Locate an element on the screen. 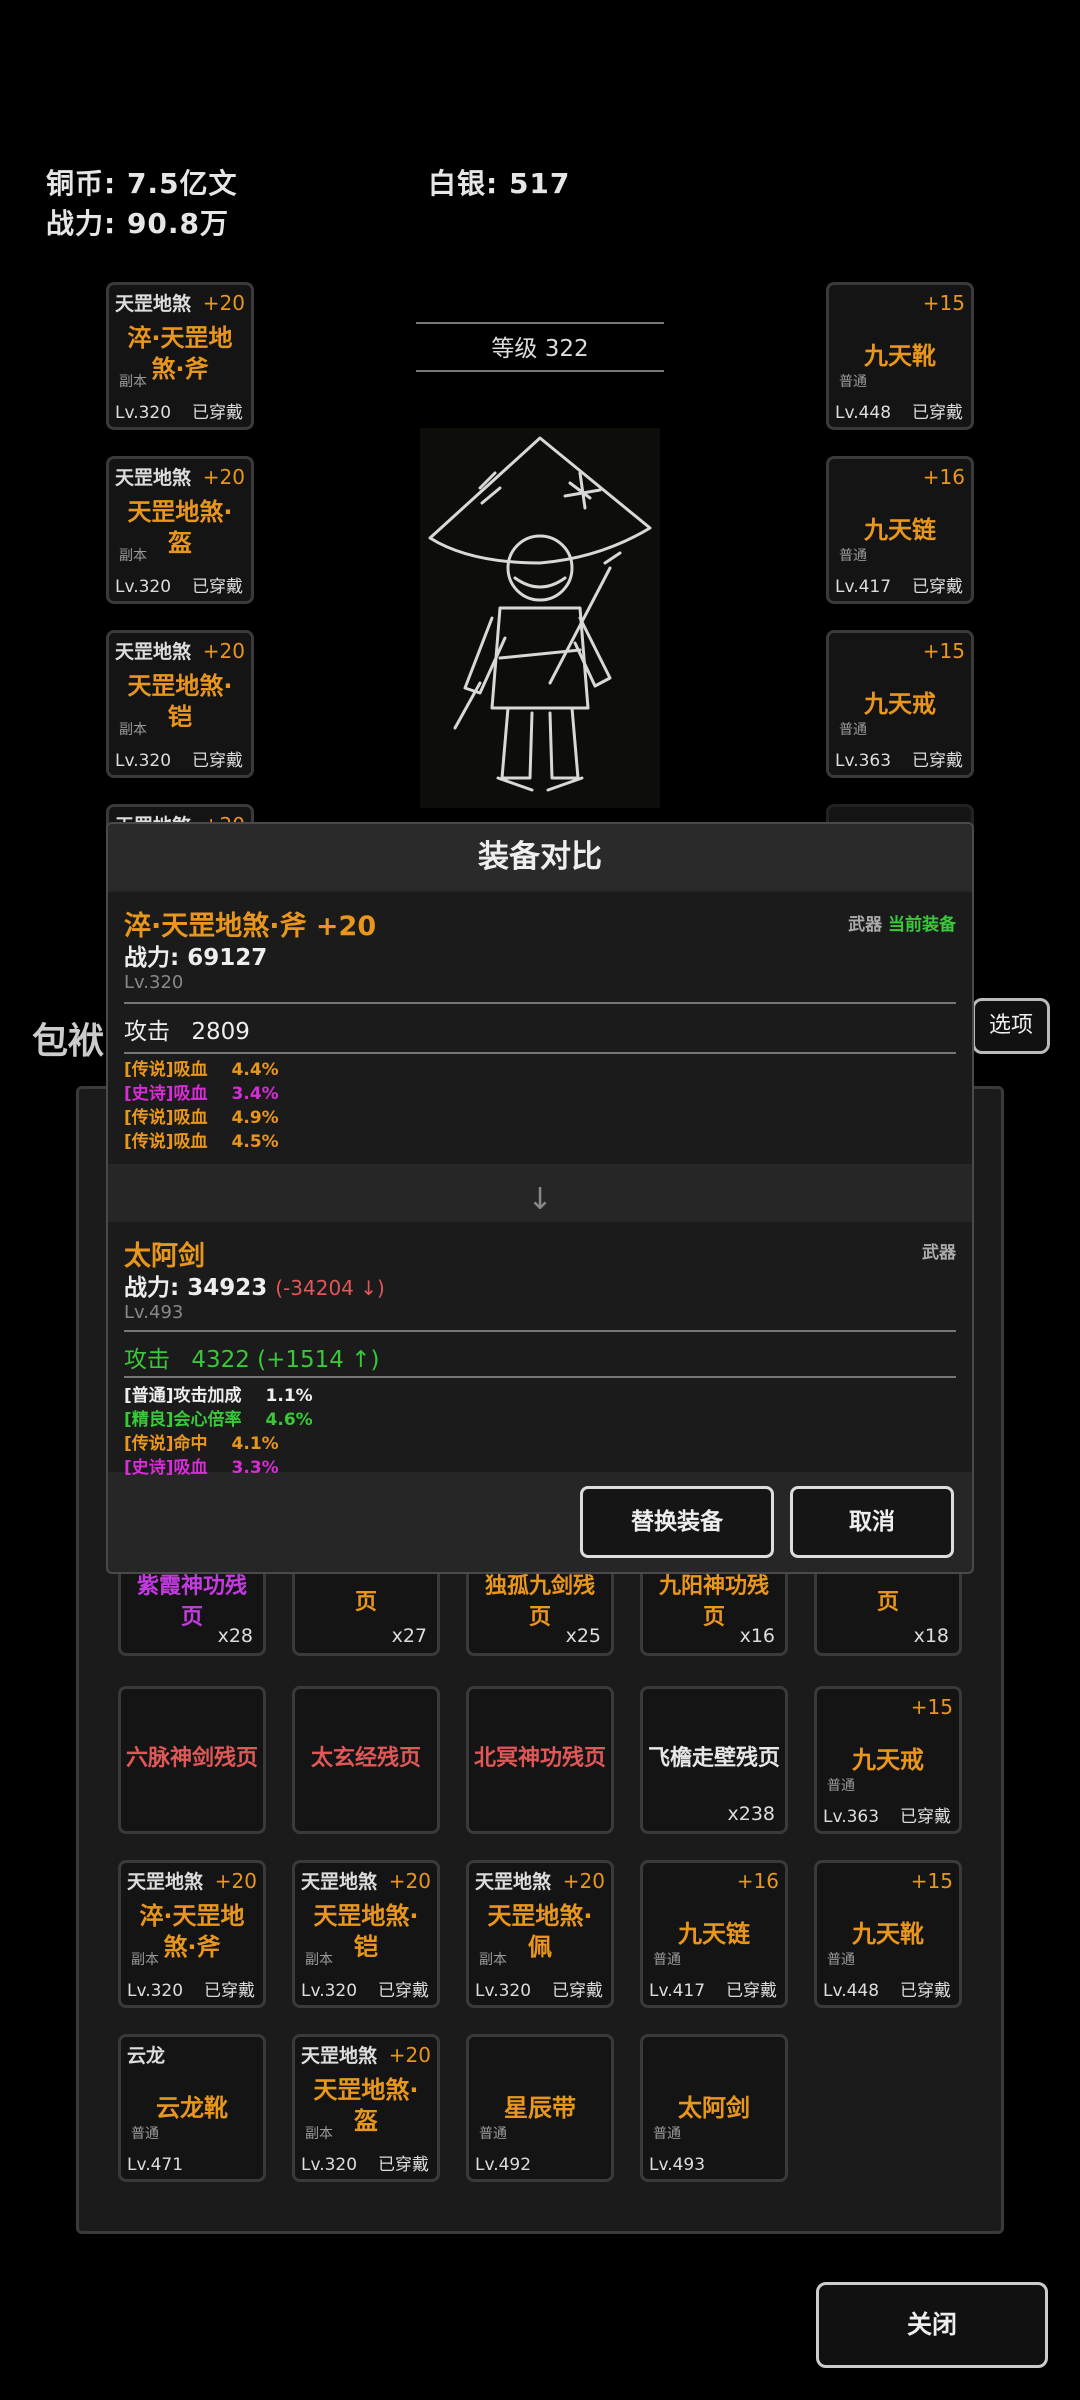 This screenshot has width=1080, height=2400. item-level: Lv.492 is located at coordinates (503, 2165).